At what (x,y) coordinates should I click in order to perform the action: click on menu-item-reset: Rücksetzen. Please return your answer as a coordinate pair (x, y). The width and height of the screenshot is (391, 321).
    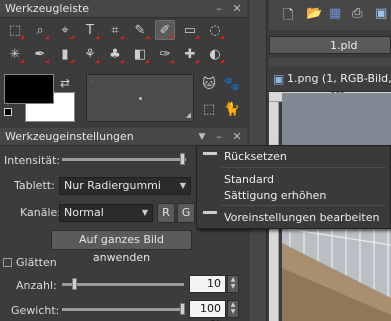
    Looking at the image, I should click on (255, 156).